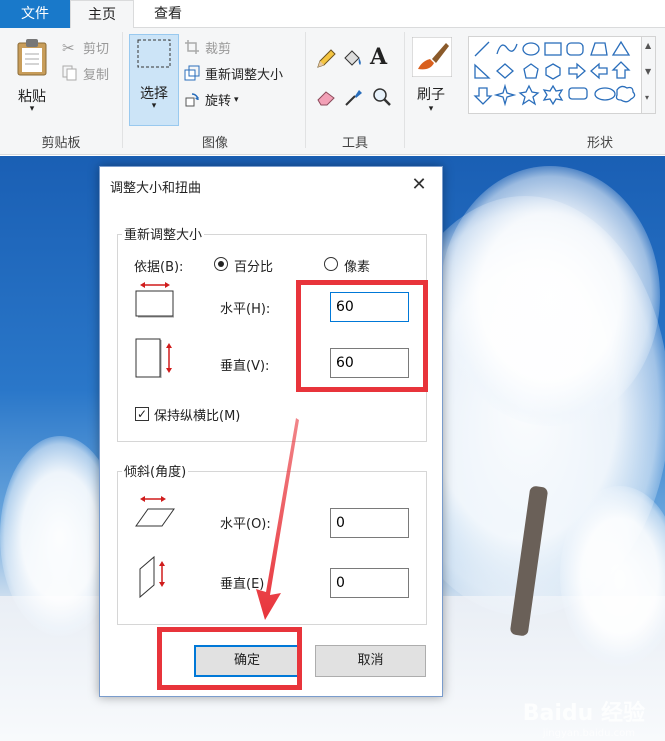 The height and width of the screenshot is (741, 665). I want to click on highlight-box-ok, so click(229, 658).